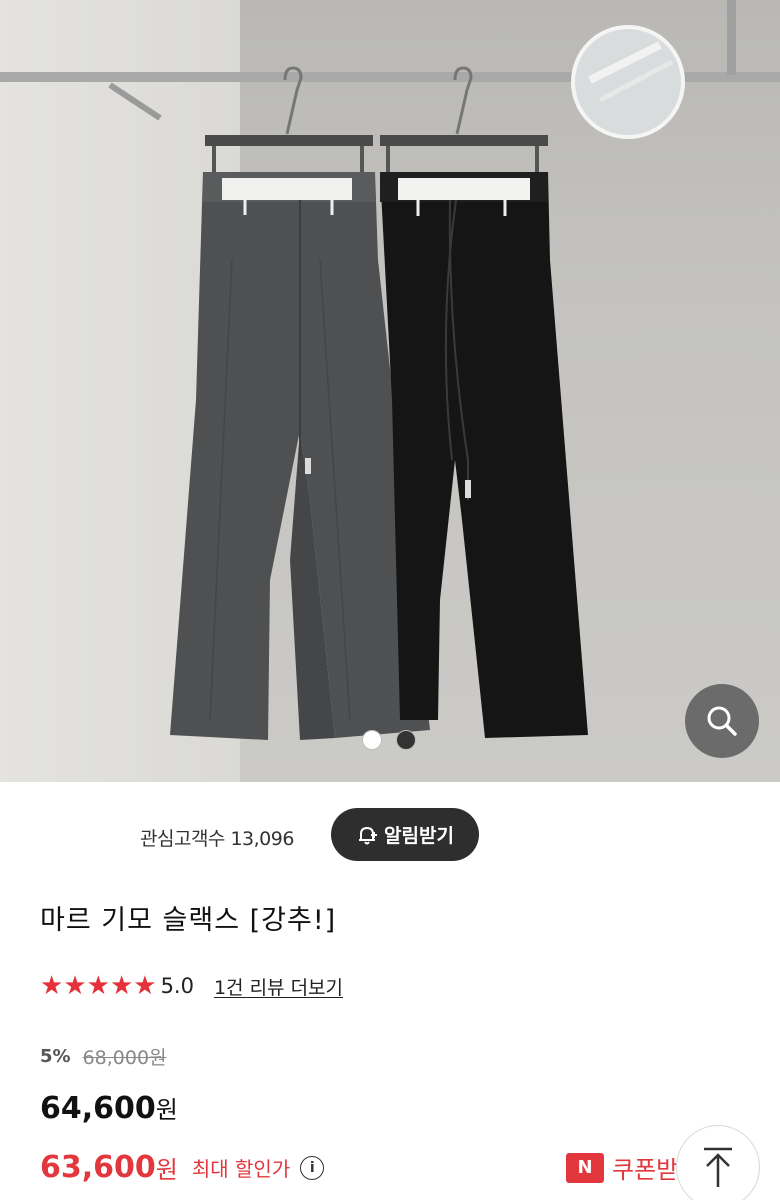 The height and width of the screenshot is (1200, 780). What do you see at coordinates (389, 740) in the screenshot?
I see `gallery-pagination` at bounding box center [389, 740].